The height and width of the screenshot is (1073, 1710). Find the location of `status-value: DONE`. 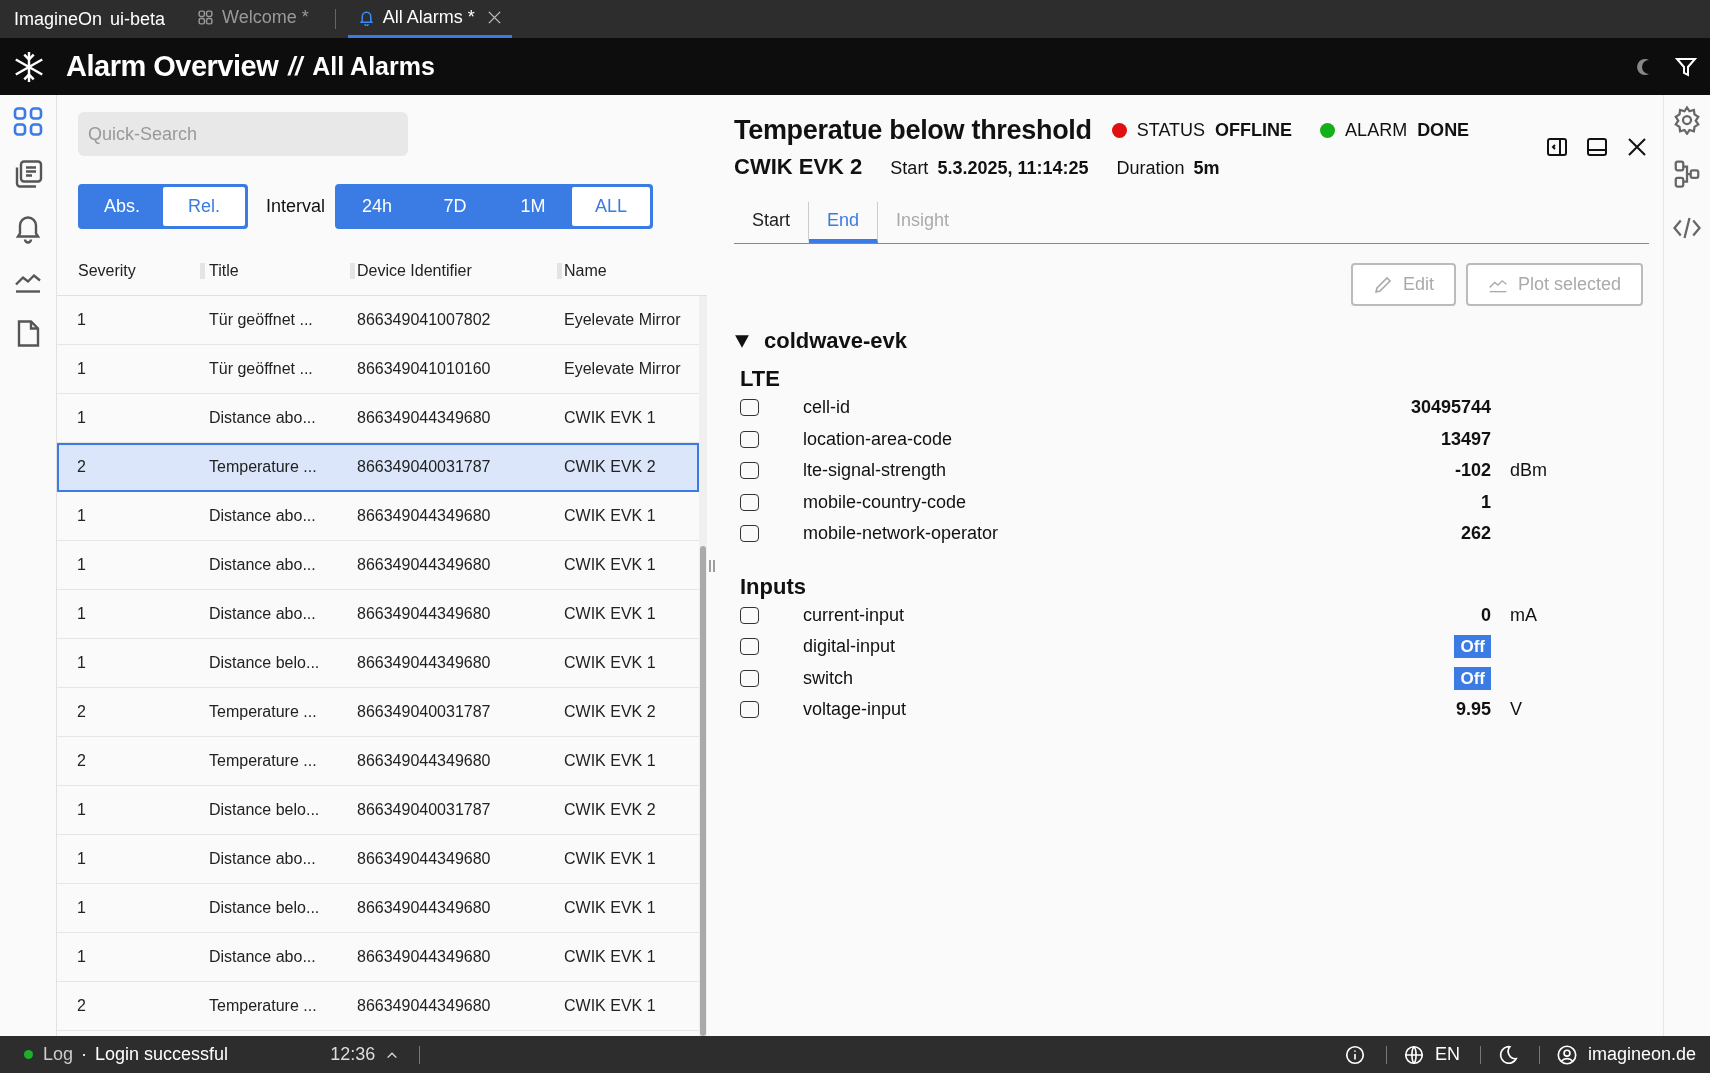

status-value: DONE is located at coordinates (1443, 130).